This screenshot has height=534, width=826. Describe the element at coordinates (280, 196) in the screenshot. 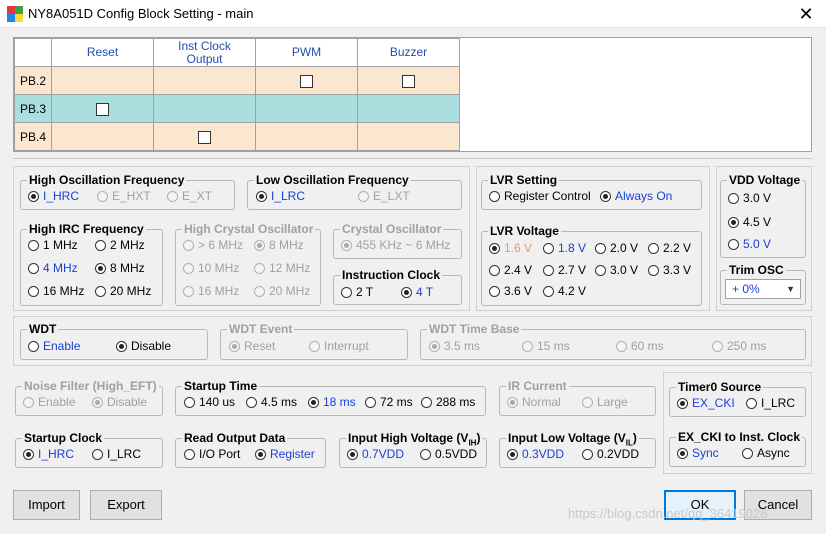

I see `radio-i-lrc: I_LRC` at that location.